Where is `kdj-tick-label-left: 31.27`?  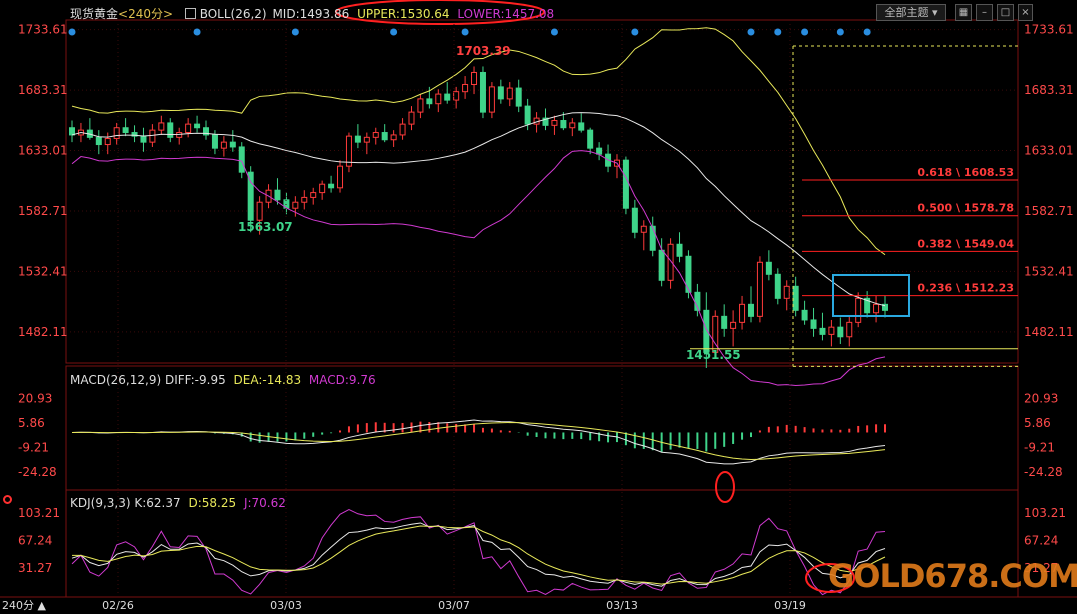 kdj-tick-label-left: 31.27 is located at coordinates (35, 568).